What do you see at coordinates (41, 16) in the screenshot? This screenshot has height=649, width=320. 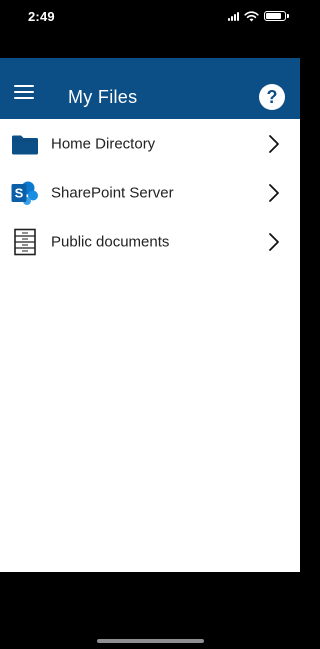 I see `status-time: 2:49` at bounding box center [41, 16].